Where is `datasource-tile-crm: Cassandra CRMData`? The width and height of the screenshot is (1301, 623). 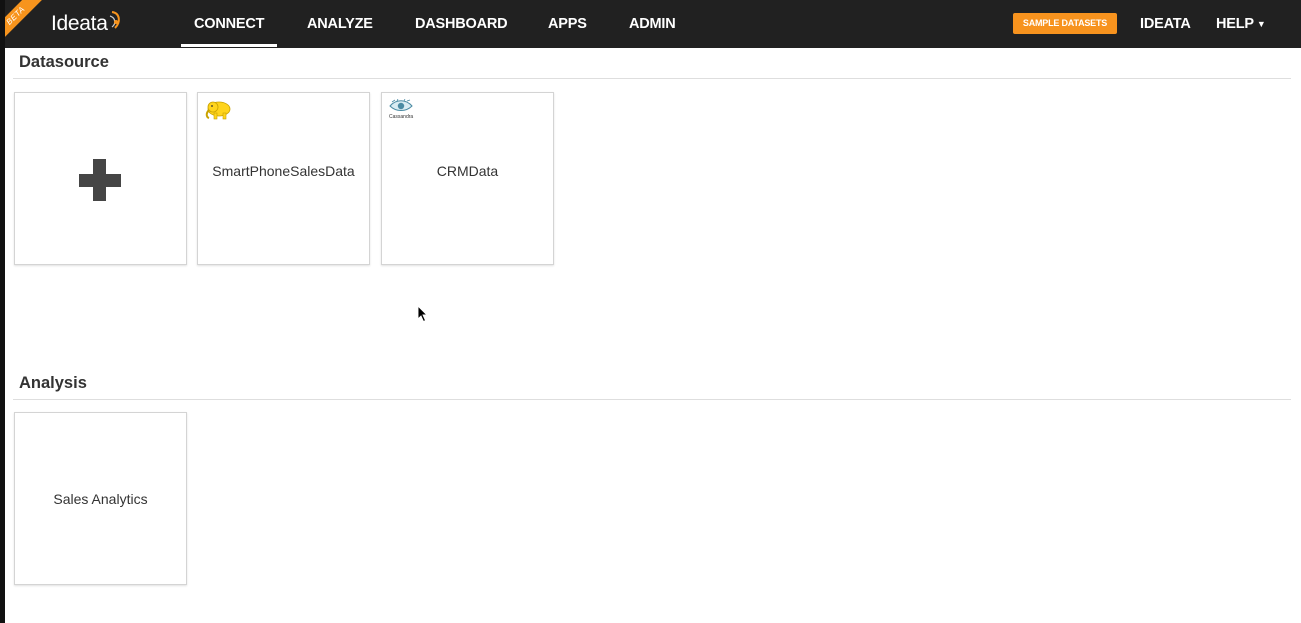
datasource-tile-crm: Cassandra CRMData is located at coordinates (467, 178).